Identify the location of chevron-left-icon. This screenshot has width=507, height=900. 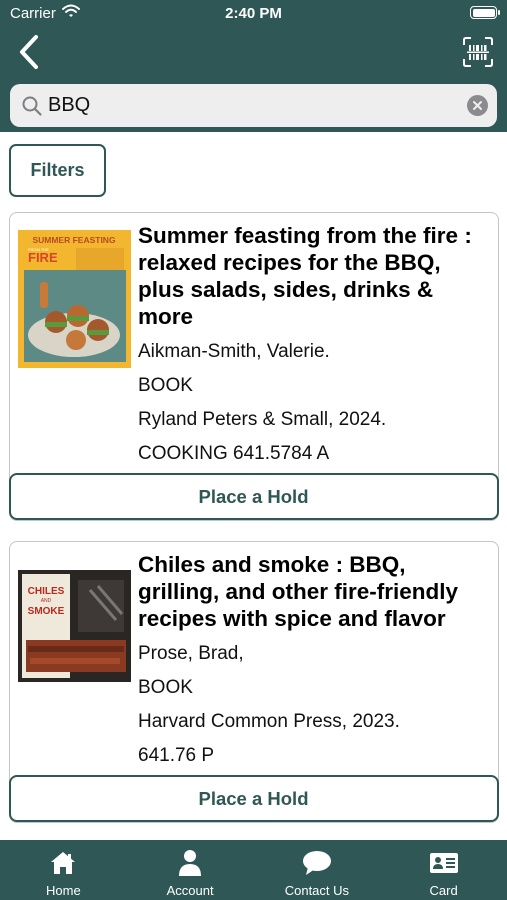
(29, 52).